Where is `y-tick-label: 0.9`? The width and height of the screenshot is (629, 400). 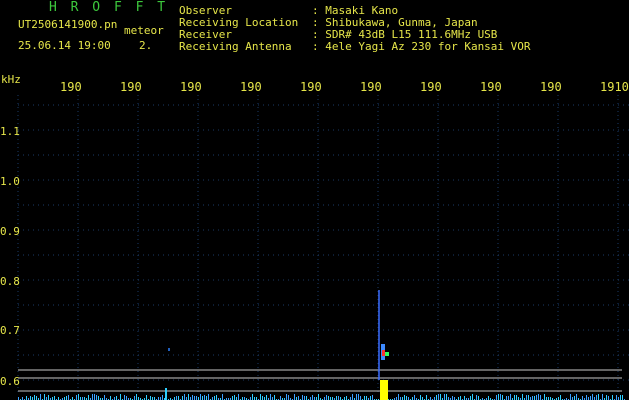
y-tick-label: 0.9 is located at coordinates (10, 231).